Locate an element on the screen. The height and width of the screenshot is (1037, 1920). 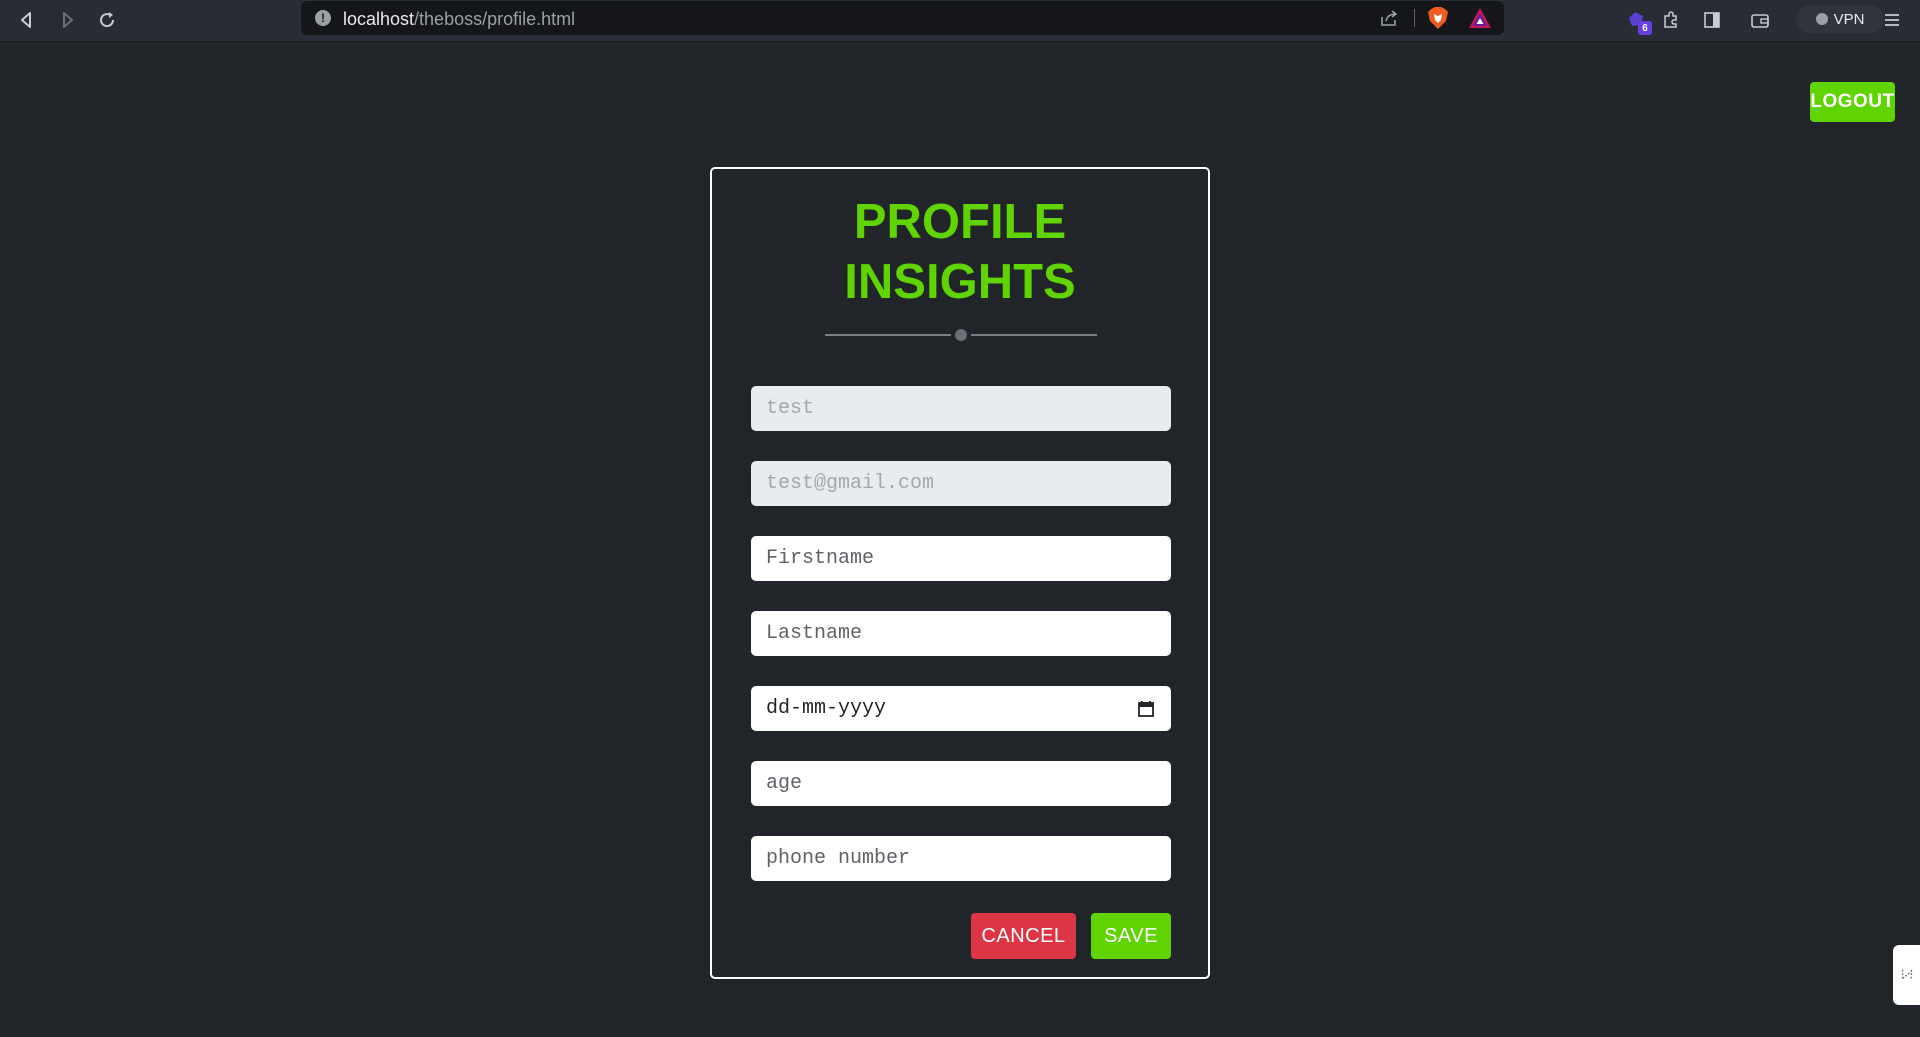
username-input is located at coordinates (961, 408).